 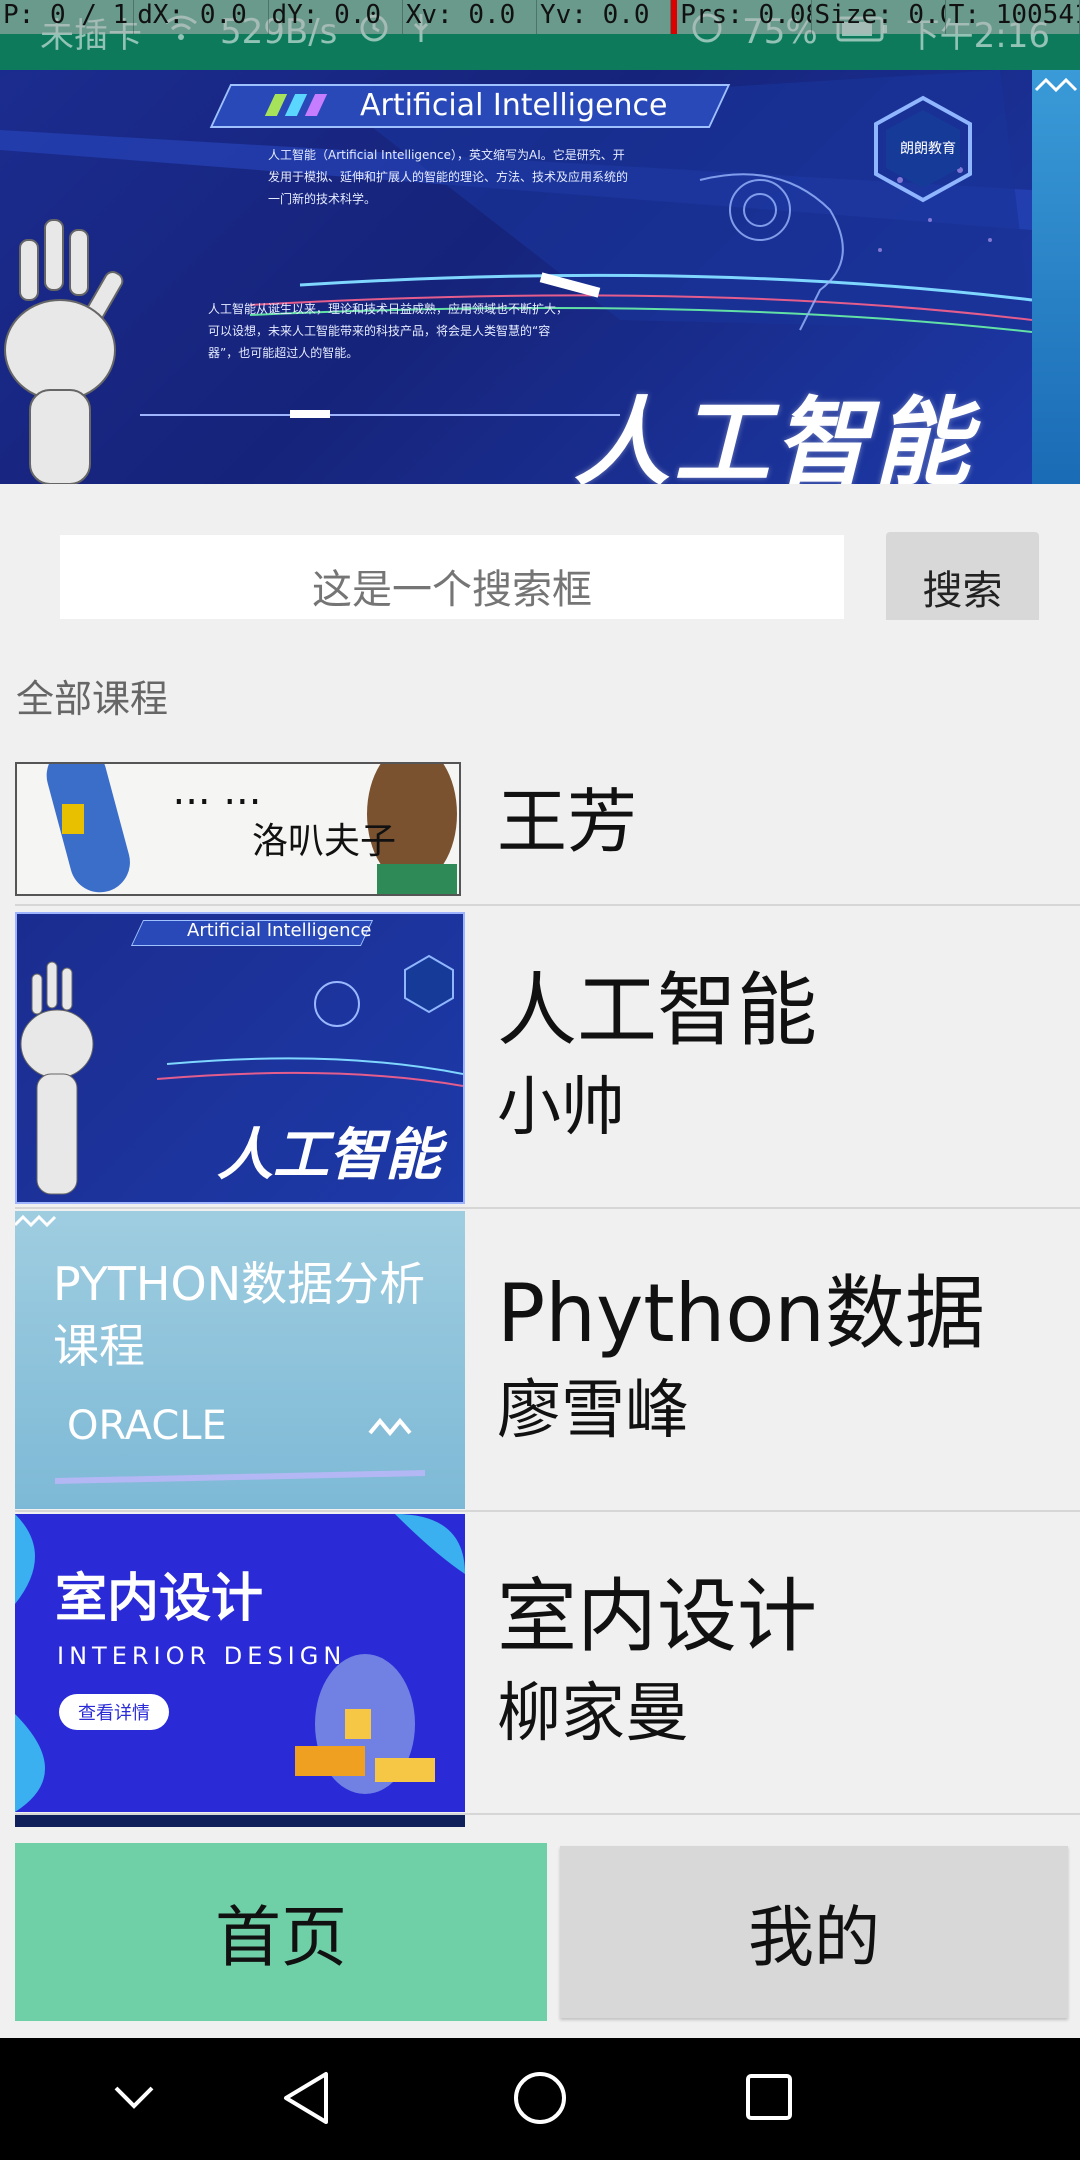 I want to click on search-input, so click(x=452, y=577).